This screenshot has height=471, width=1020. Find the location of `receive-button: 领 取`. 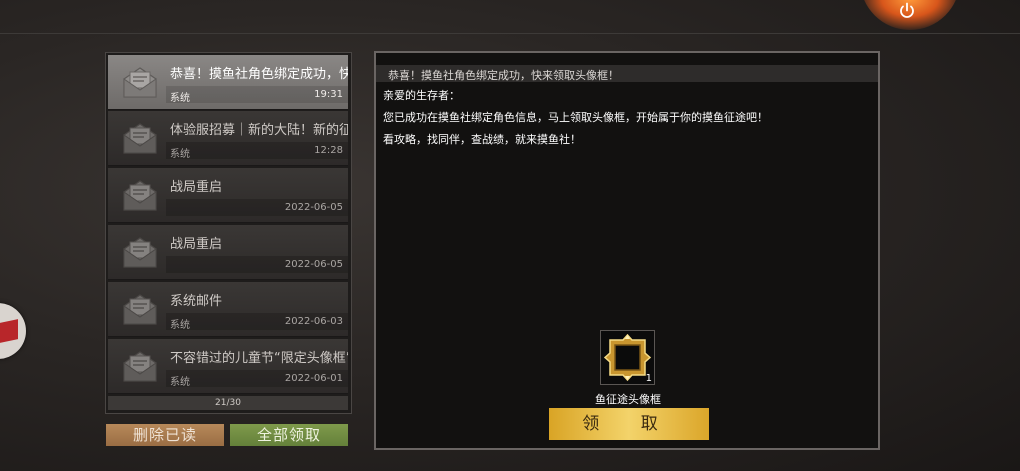

receive-button: 领 取 is located at coordinates (629, 424).